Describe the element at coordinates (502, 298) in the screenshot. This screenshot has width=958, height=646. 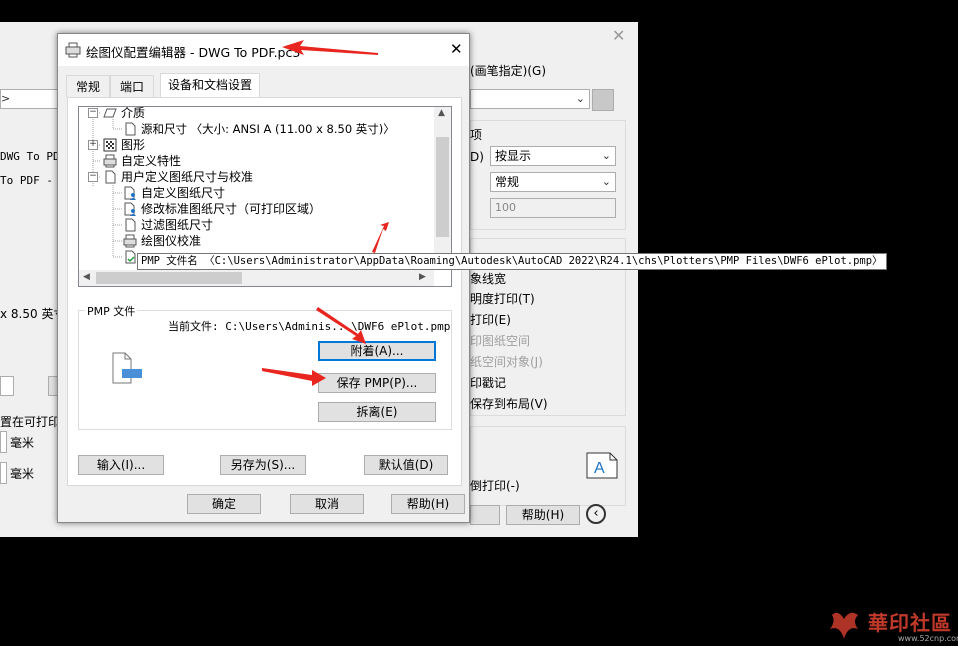
I see `option-transparency: 明度打印(T)` at that location.